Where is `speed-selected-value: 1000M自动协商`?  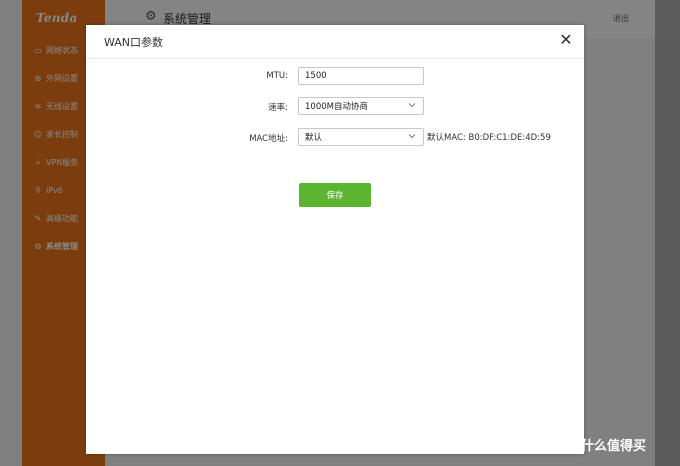 speed-selected-value: 1000M自动协商 is located at coordinates (336, 107).